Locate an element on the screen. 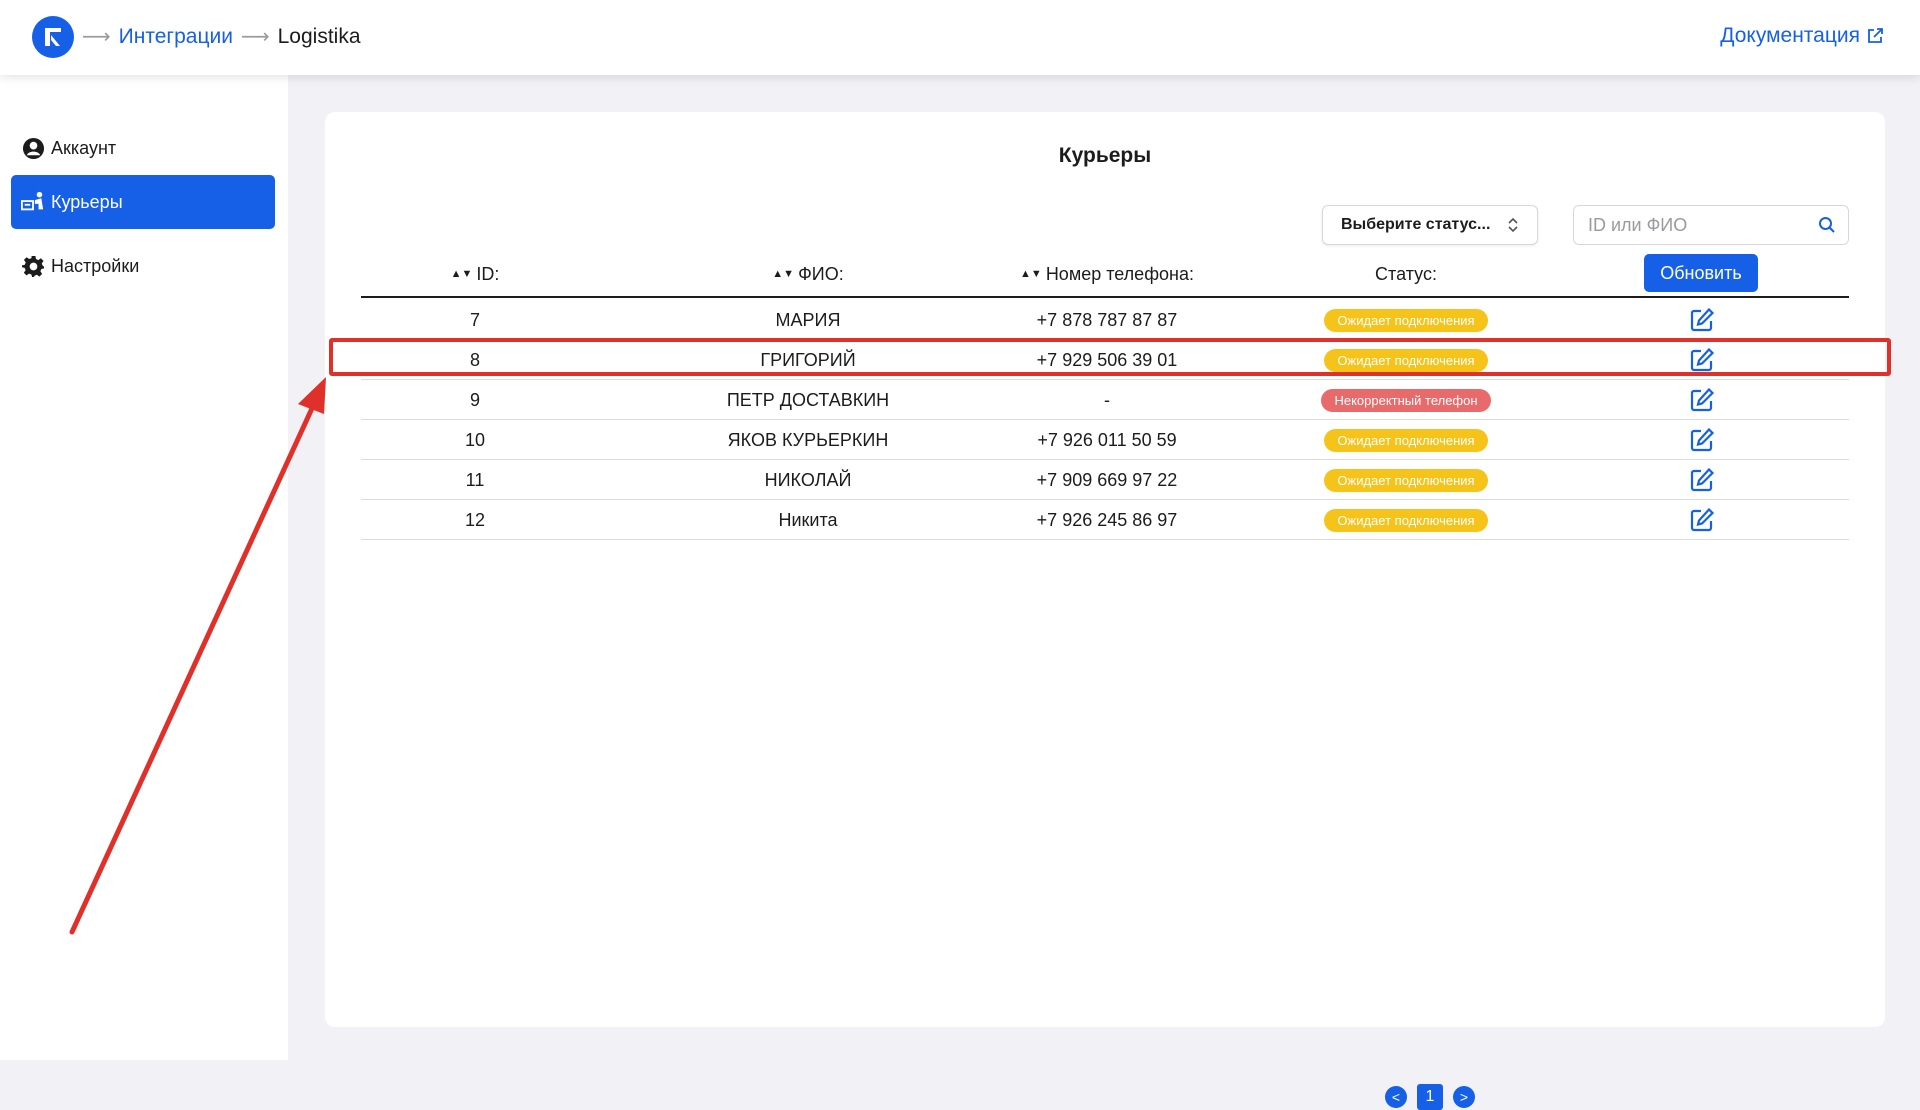 The image size is (1920, 1110). column-header-name: ▲▼ ФИО: is located at coordinates (808, 274).